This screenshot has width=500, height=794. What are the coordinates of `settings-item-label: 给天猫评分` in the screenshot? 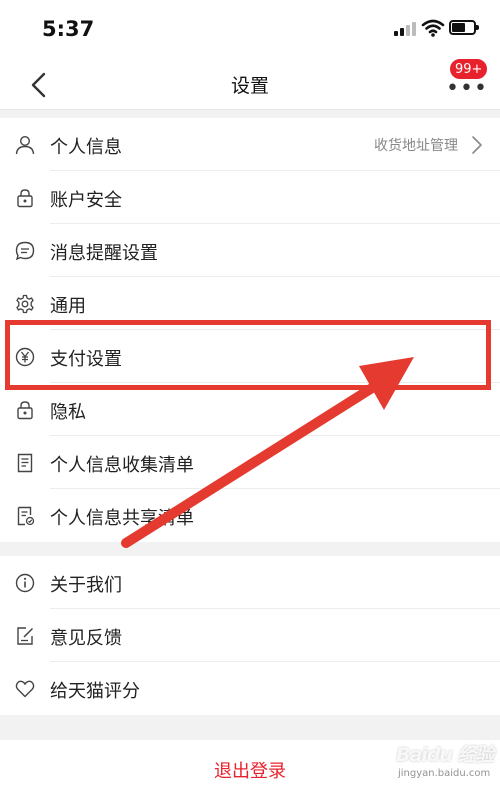 It's located at (95, 691).